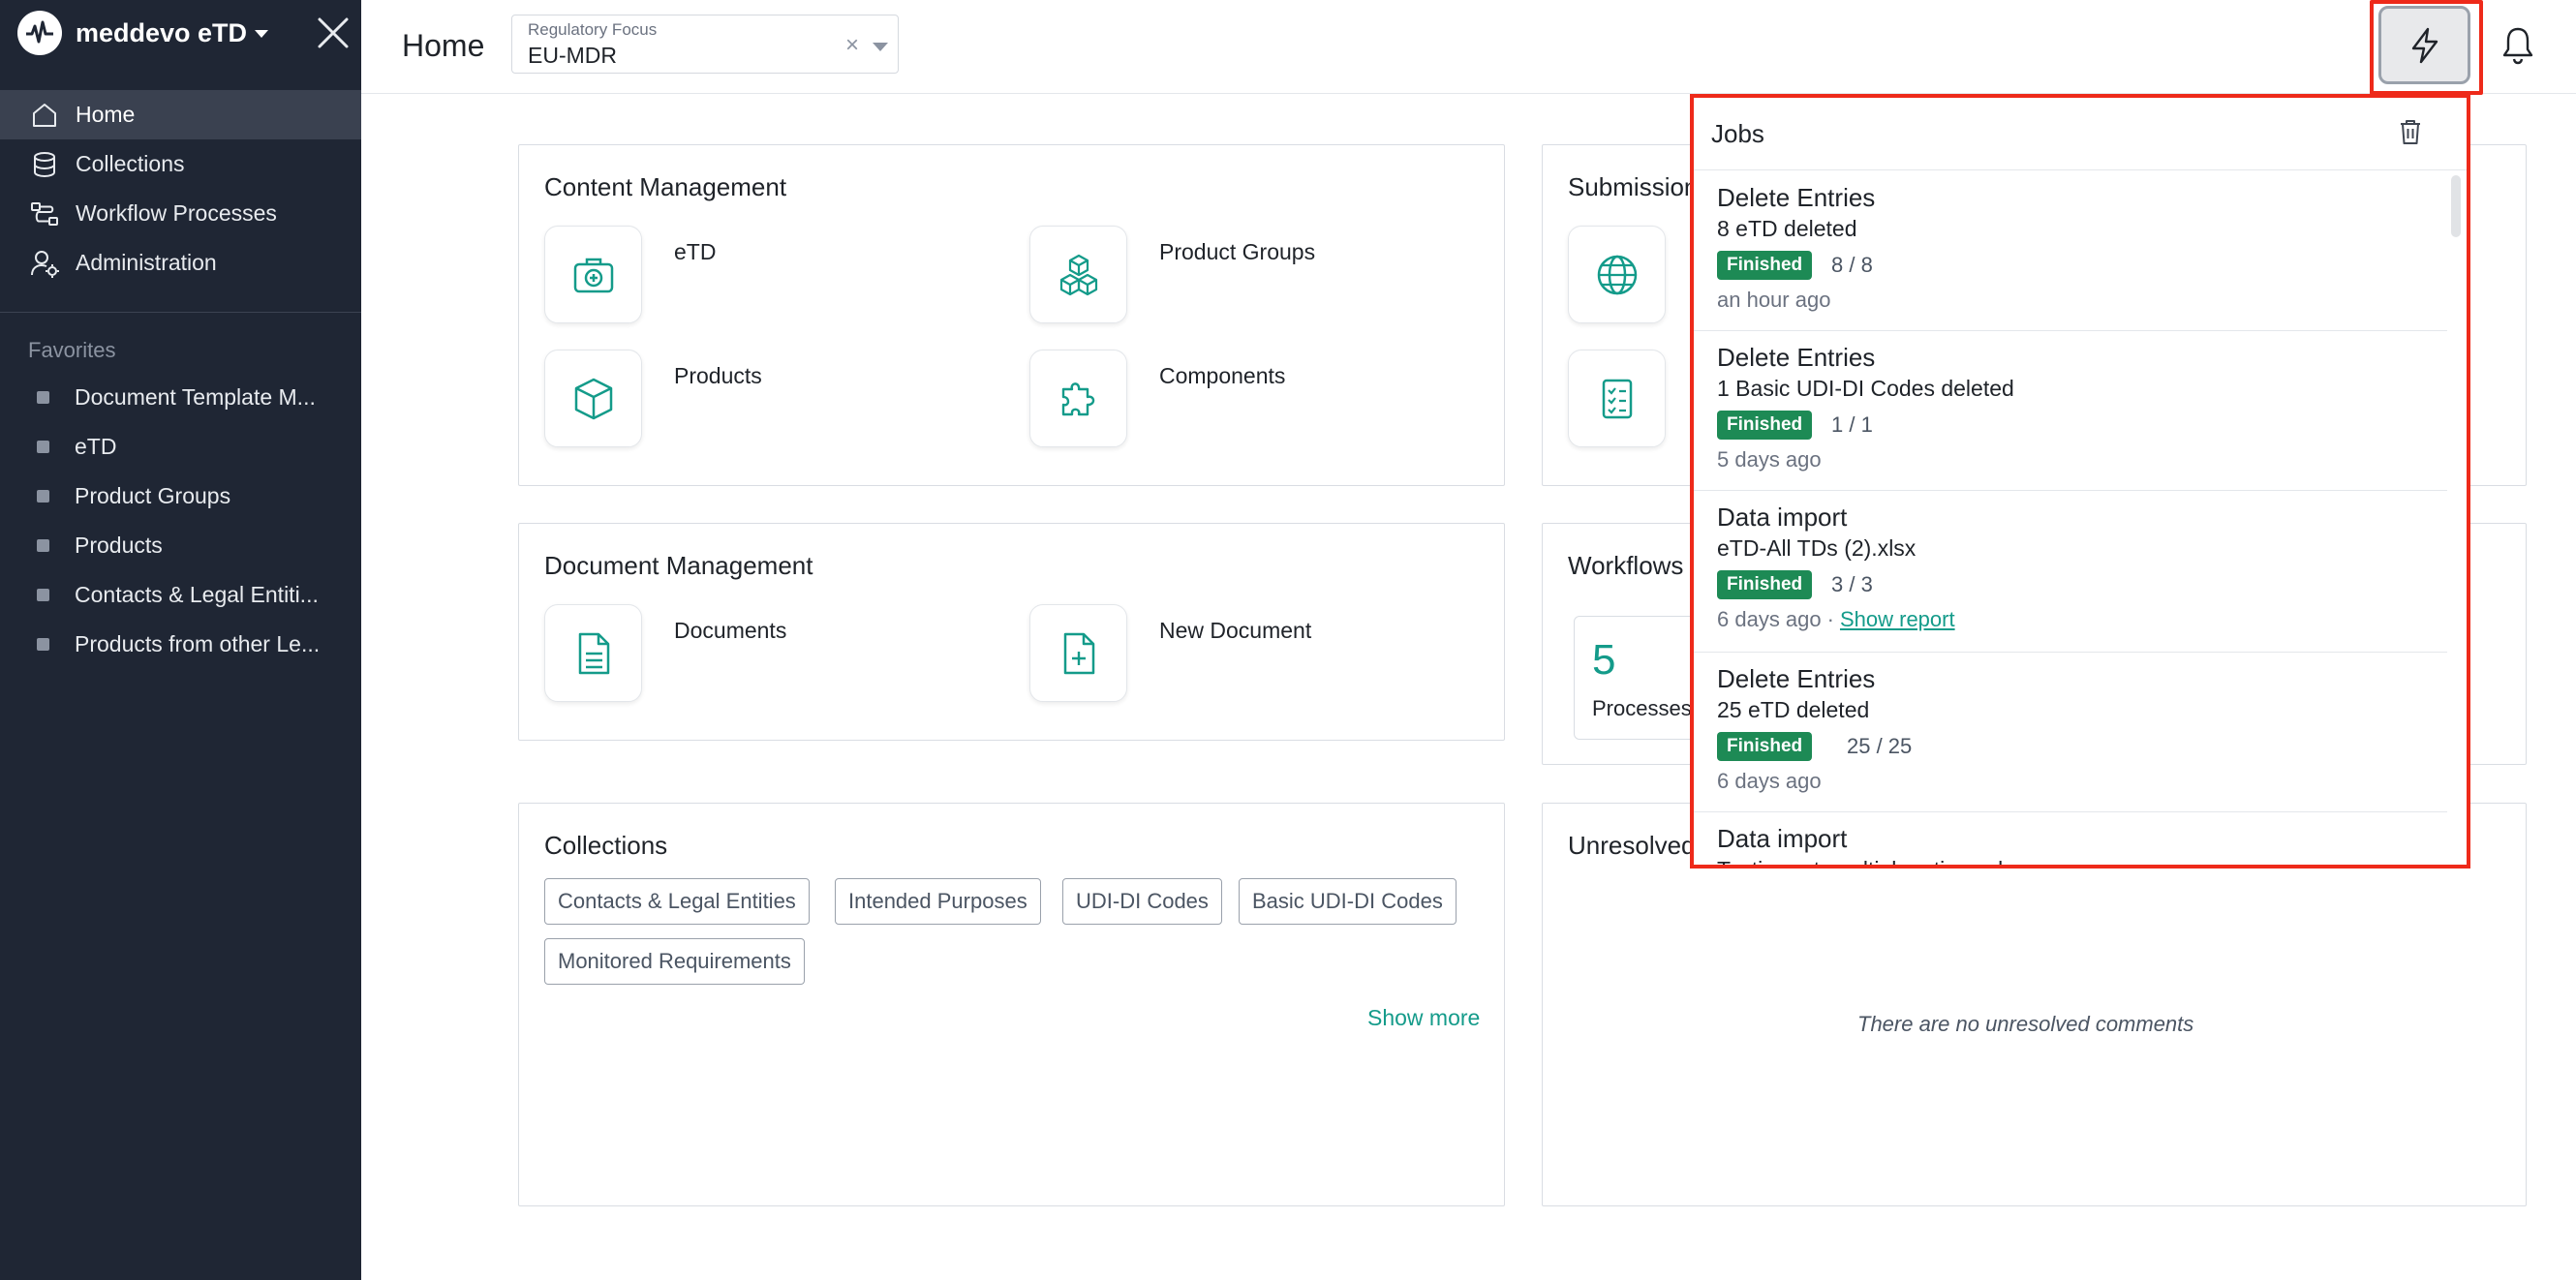  Describe the element at coordinates (1235, 630) in the screenshot. I see `tile-label: New Document` at that location.